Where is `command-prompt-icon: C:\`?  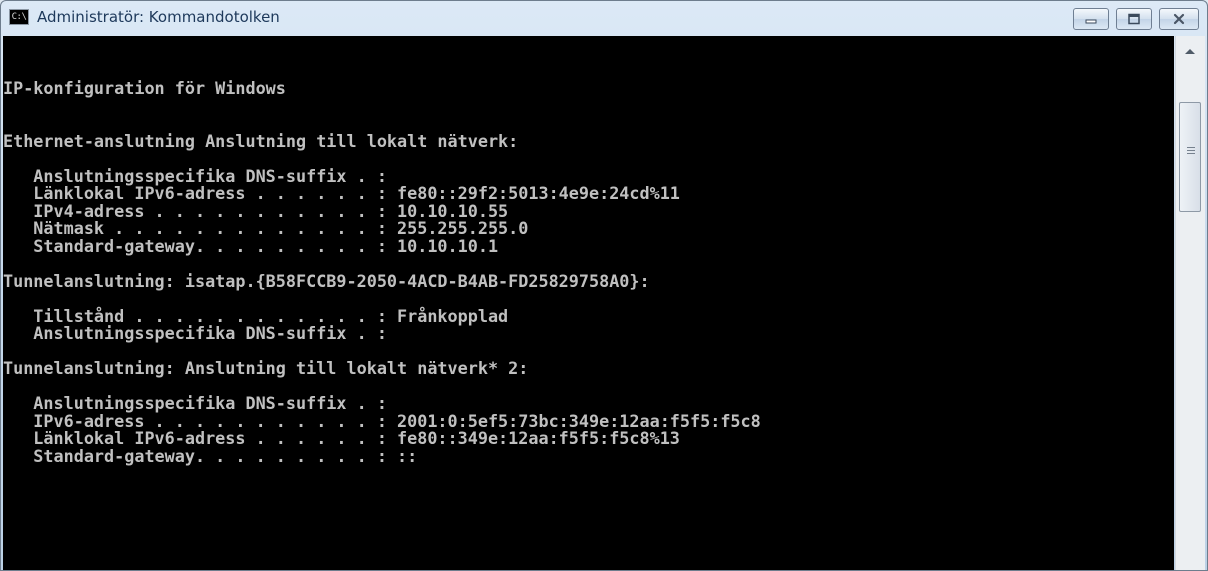
command-prompt-icon: C:\ is located at coordinates (19, 17).